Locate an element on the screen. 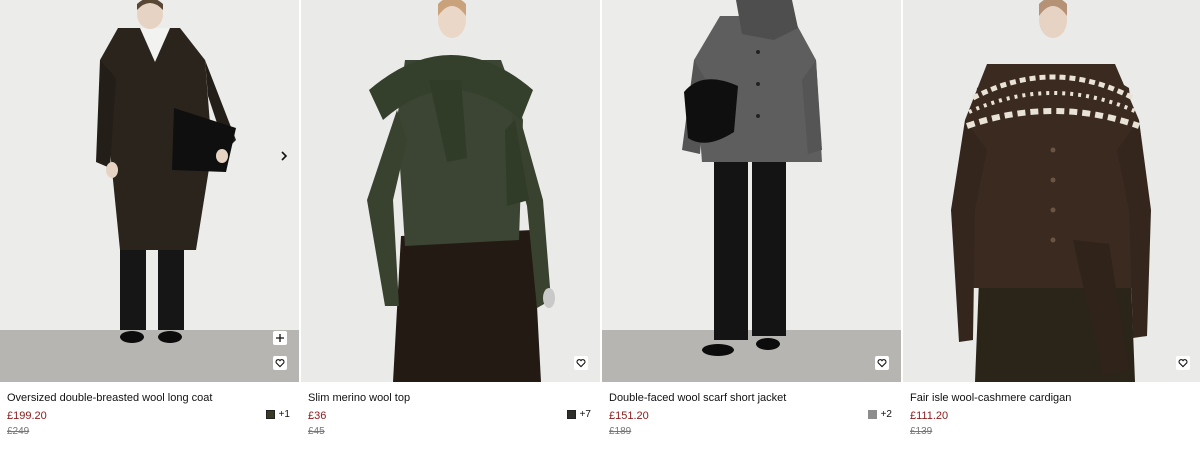 This screenshot has height=468, width=1200. original-price: £189 is located at coordinates (620, 431).